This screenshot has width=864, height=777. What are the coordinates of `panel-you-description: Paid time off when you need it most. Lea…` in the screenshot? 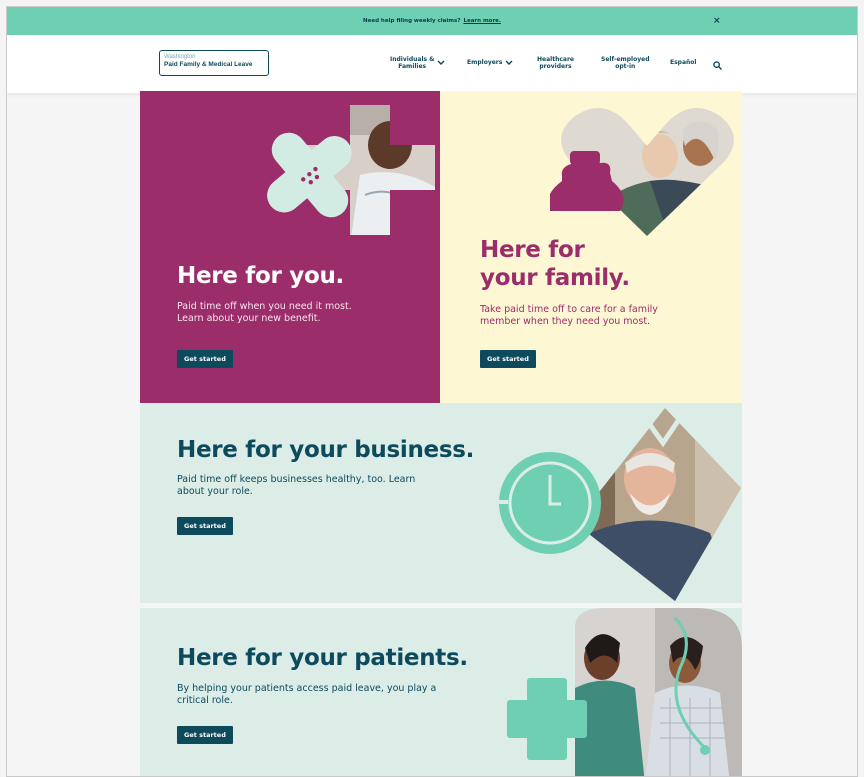 It's located at (302, 313).